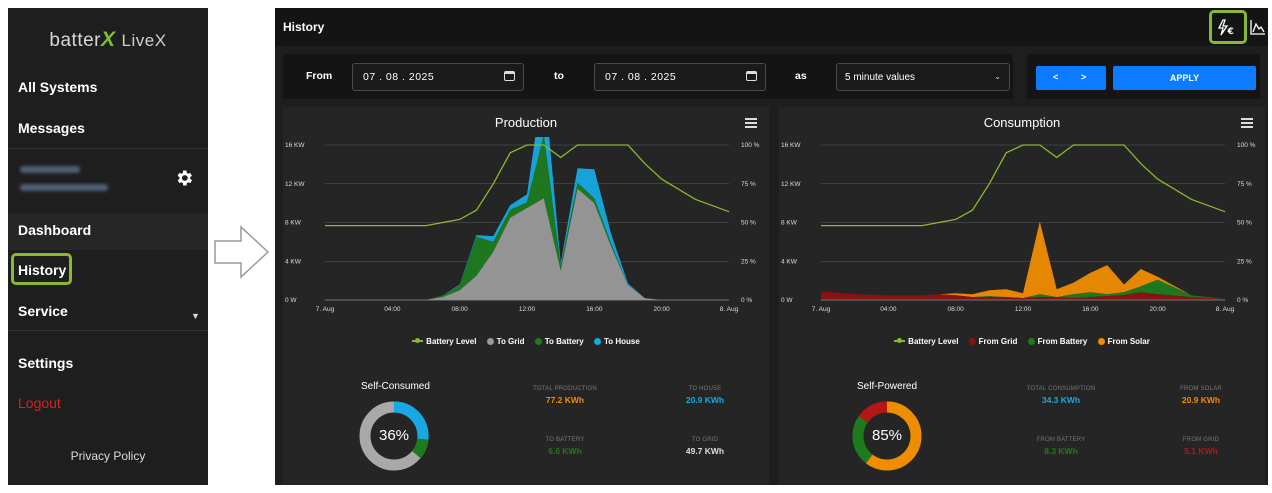 The height and width of the screenshot is (493, 1272). What do you see at coordinates (54, 230) in the screenshot?
I see `sidebar-item-dashboard: Dashboard` at bounding box center [54, 230].